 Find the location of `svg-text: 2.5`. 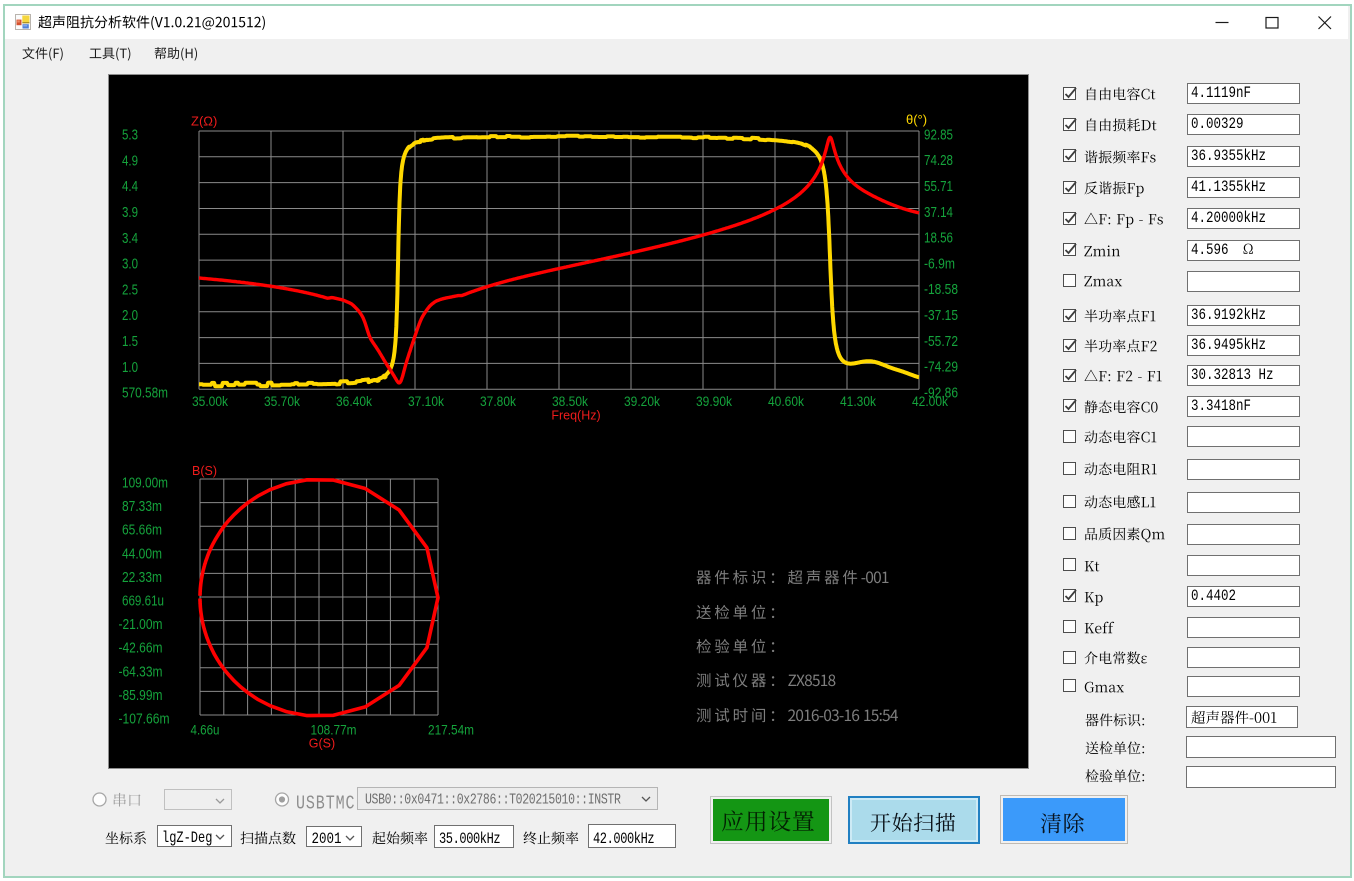

svg-text: 2.5 is located at coordinates (130, 290).